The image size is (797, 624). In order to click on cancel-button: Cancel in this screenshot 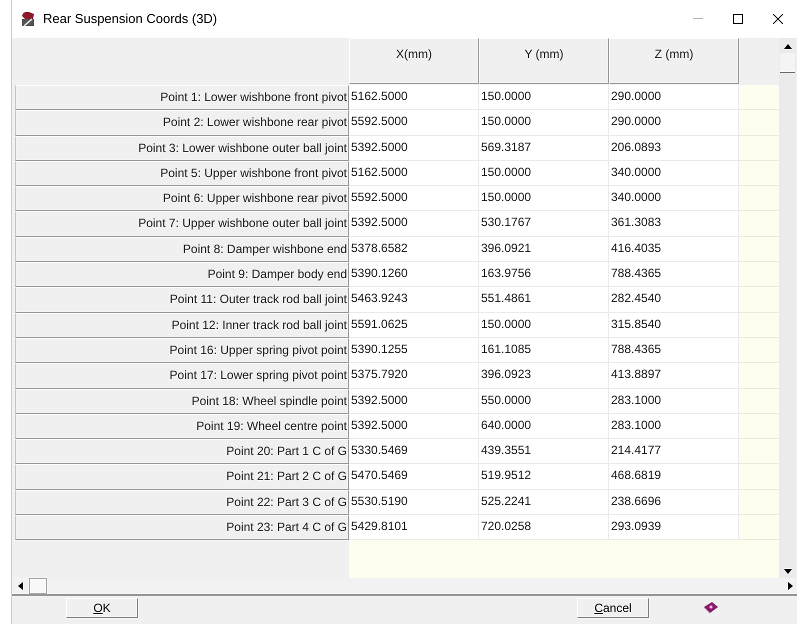, I will do `click(613, 608)`.